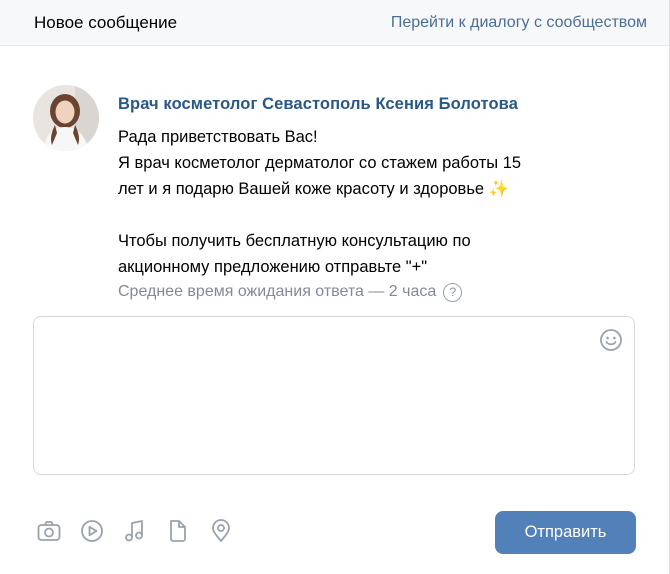 This screenshot has width=670, height=574. I want to click on help-icon: ?, so click(453, 292).